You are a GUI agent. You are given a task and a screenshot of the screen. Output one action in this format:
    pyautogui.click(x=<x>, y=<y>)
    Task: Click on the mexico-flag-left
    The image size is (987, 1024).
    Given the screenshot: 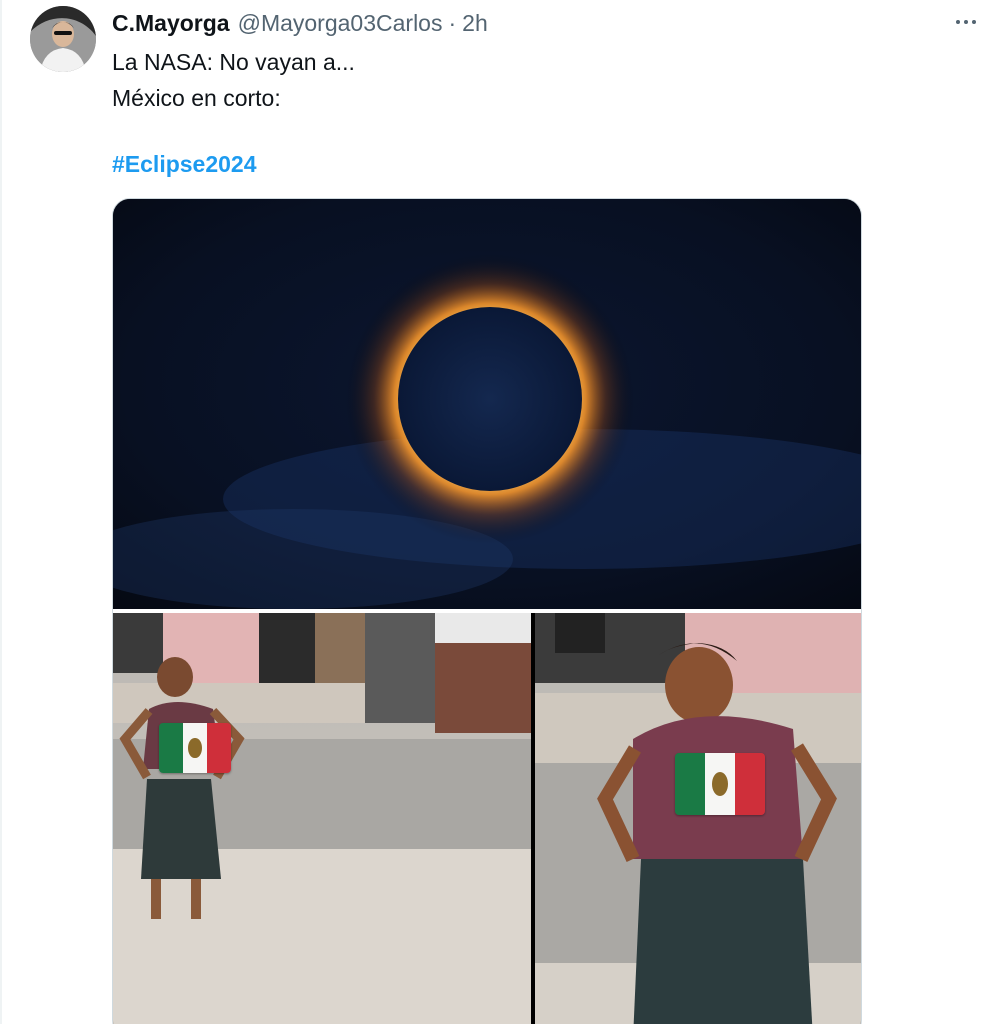 What is the action you would take?
    pyautogui.click(x=195, y=748)
    